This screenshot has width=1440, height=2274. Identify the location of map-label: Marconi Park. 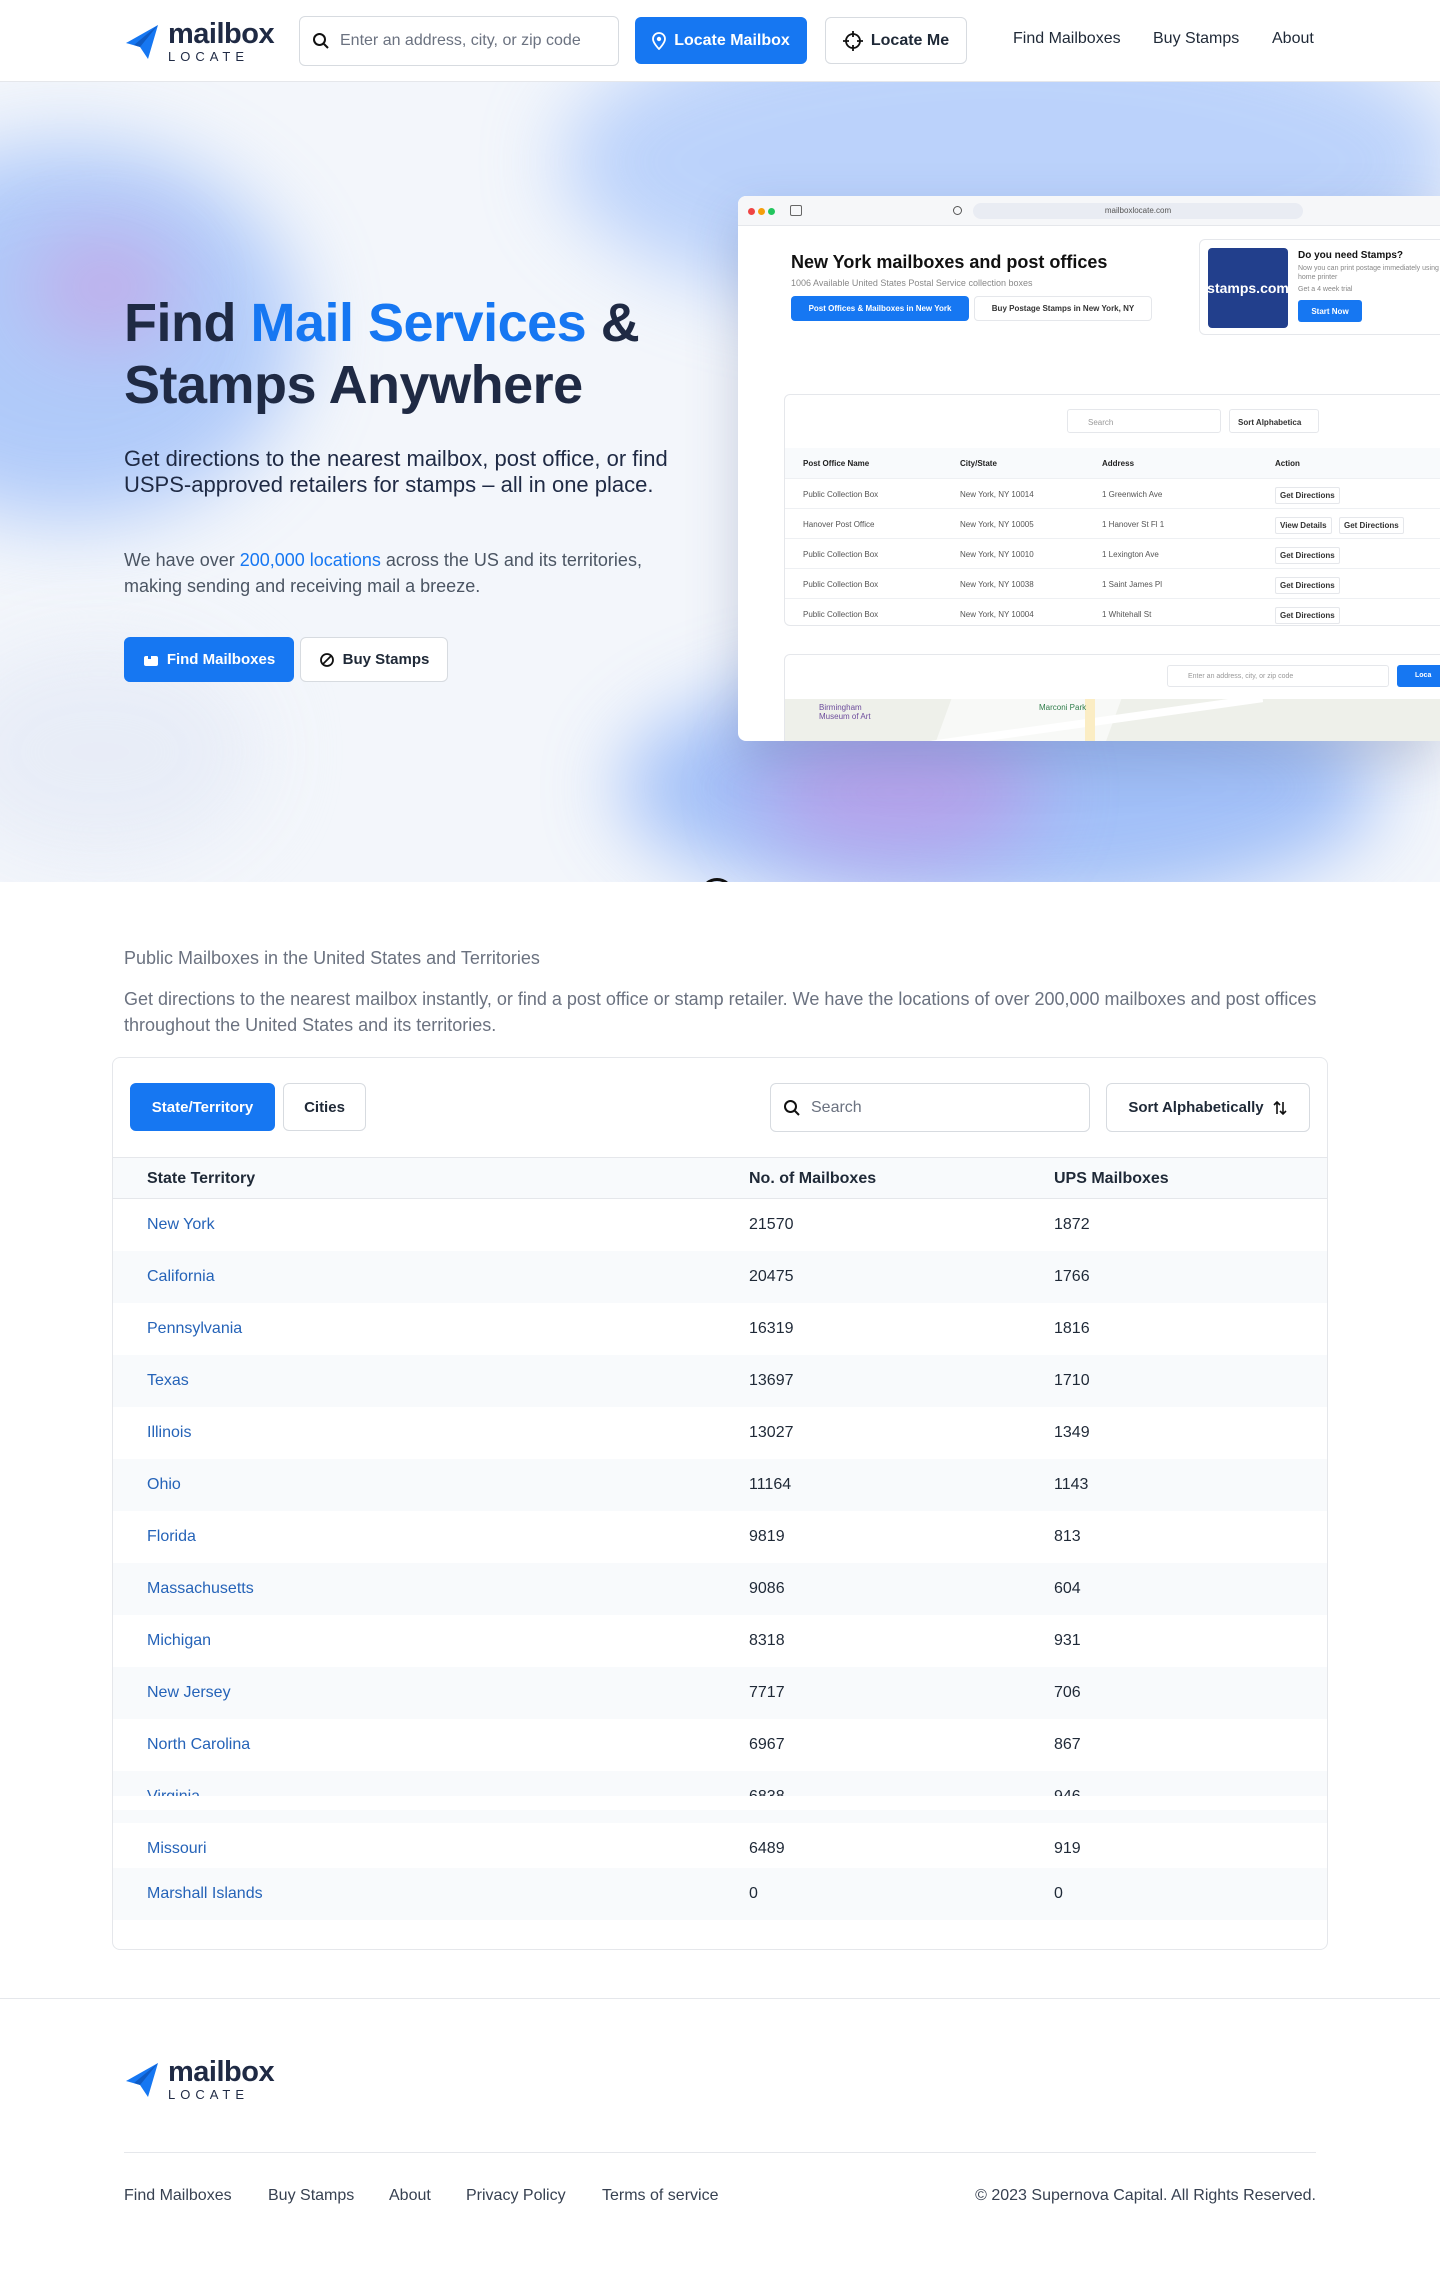
(1063, 707).